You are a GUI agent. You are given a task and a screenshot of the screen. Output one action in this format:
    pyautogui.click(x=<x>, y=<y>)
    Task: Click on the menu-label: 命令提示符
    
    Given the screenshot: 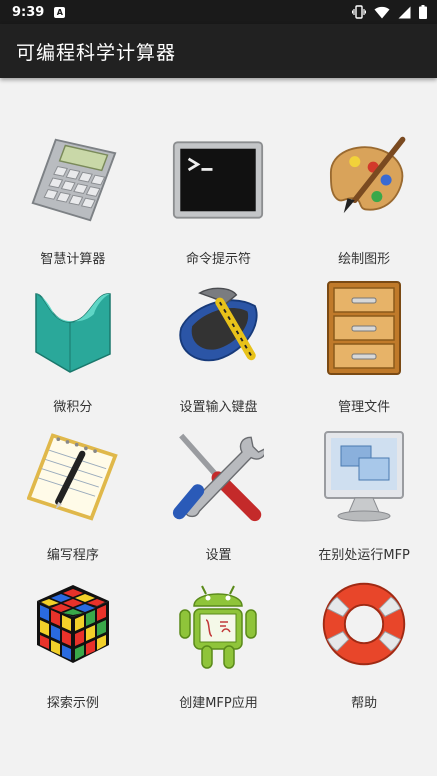 What is the action you would take?
    pyautogui.click(x=218, y=259)
    